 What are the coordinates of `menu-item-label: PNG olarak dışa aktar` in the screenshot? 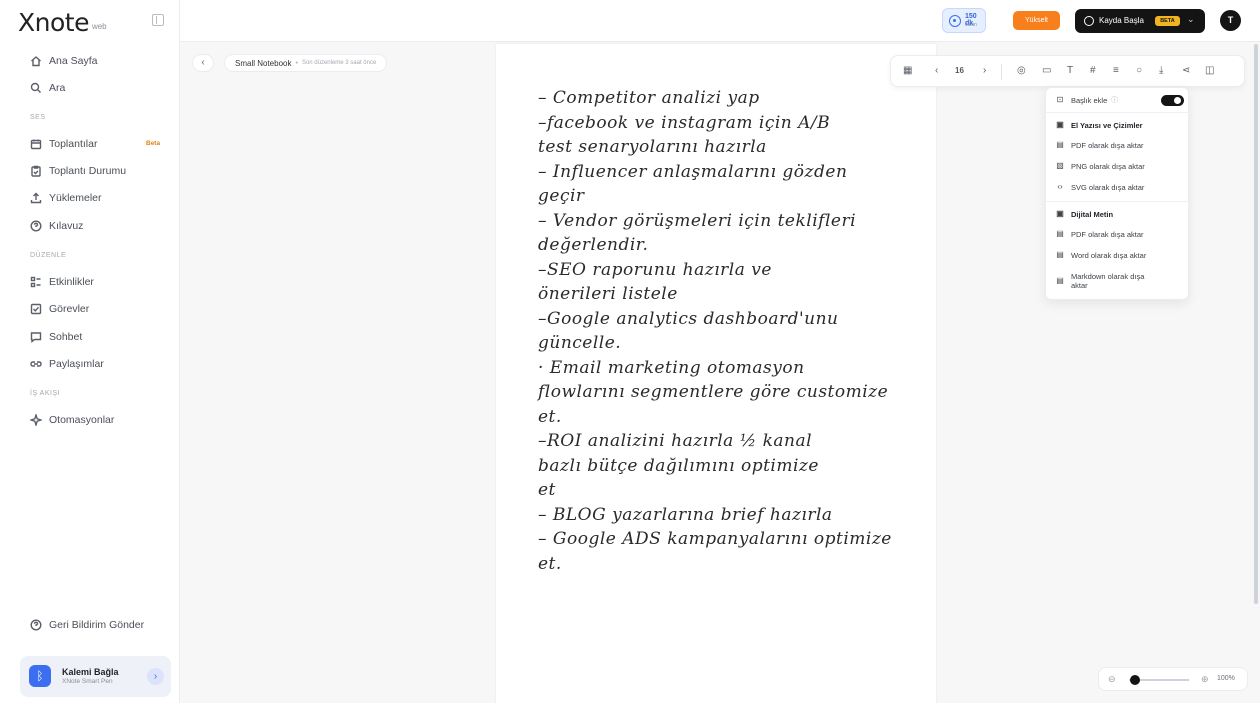 It's located at (1108, 166).